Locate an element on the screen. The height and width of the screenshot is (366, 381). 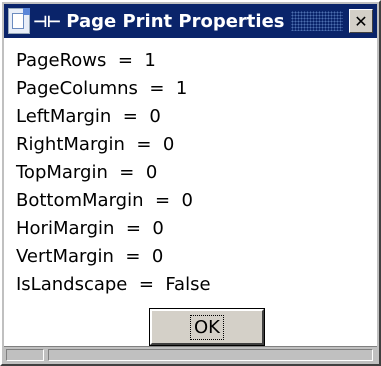
close-button: ✕ is located at coordinates (361, 21).